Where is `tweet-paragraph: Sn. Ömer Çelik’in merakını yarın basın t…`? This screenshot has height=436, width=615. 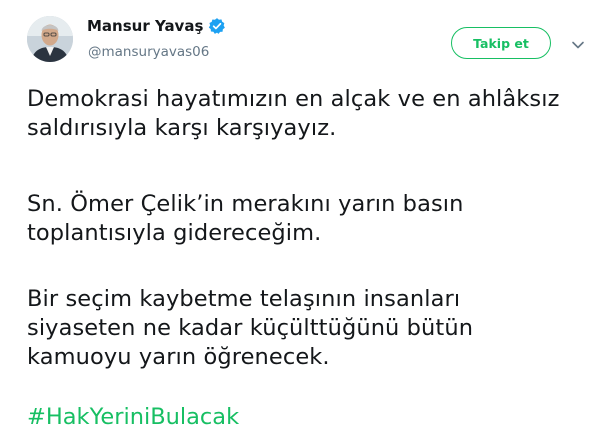 tweet-paragraph: Sn. Ömer Çelik’in merakını yarın basın t… is located at coordinates (317, 219).